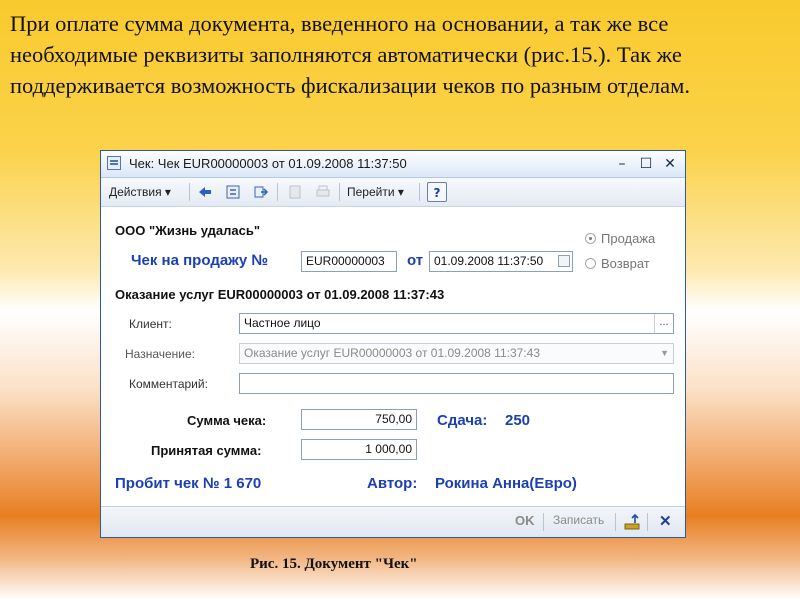  What do you see at coordinates (622, 164) in the screenshot?
I see `minimize-button: –` at bounding box center [622, 164].